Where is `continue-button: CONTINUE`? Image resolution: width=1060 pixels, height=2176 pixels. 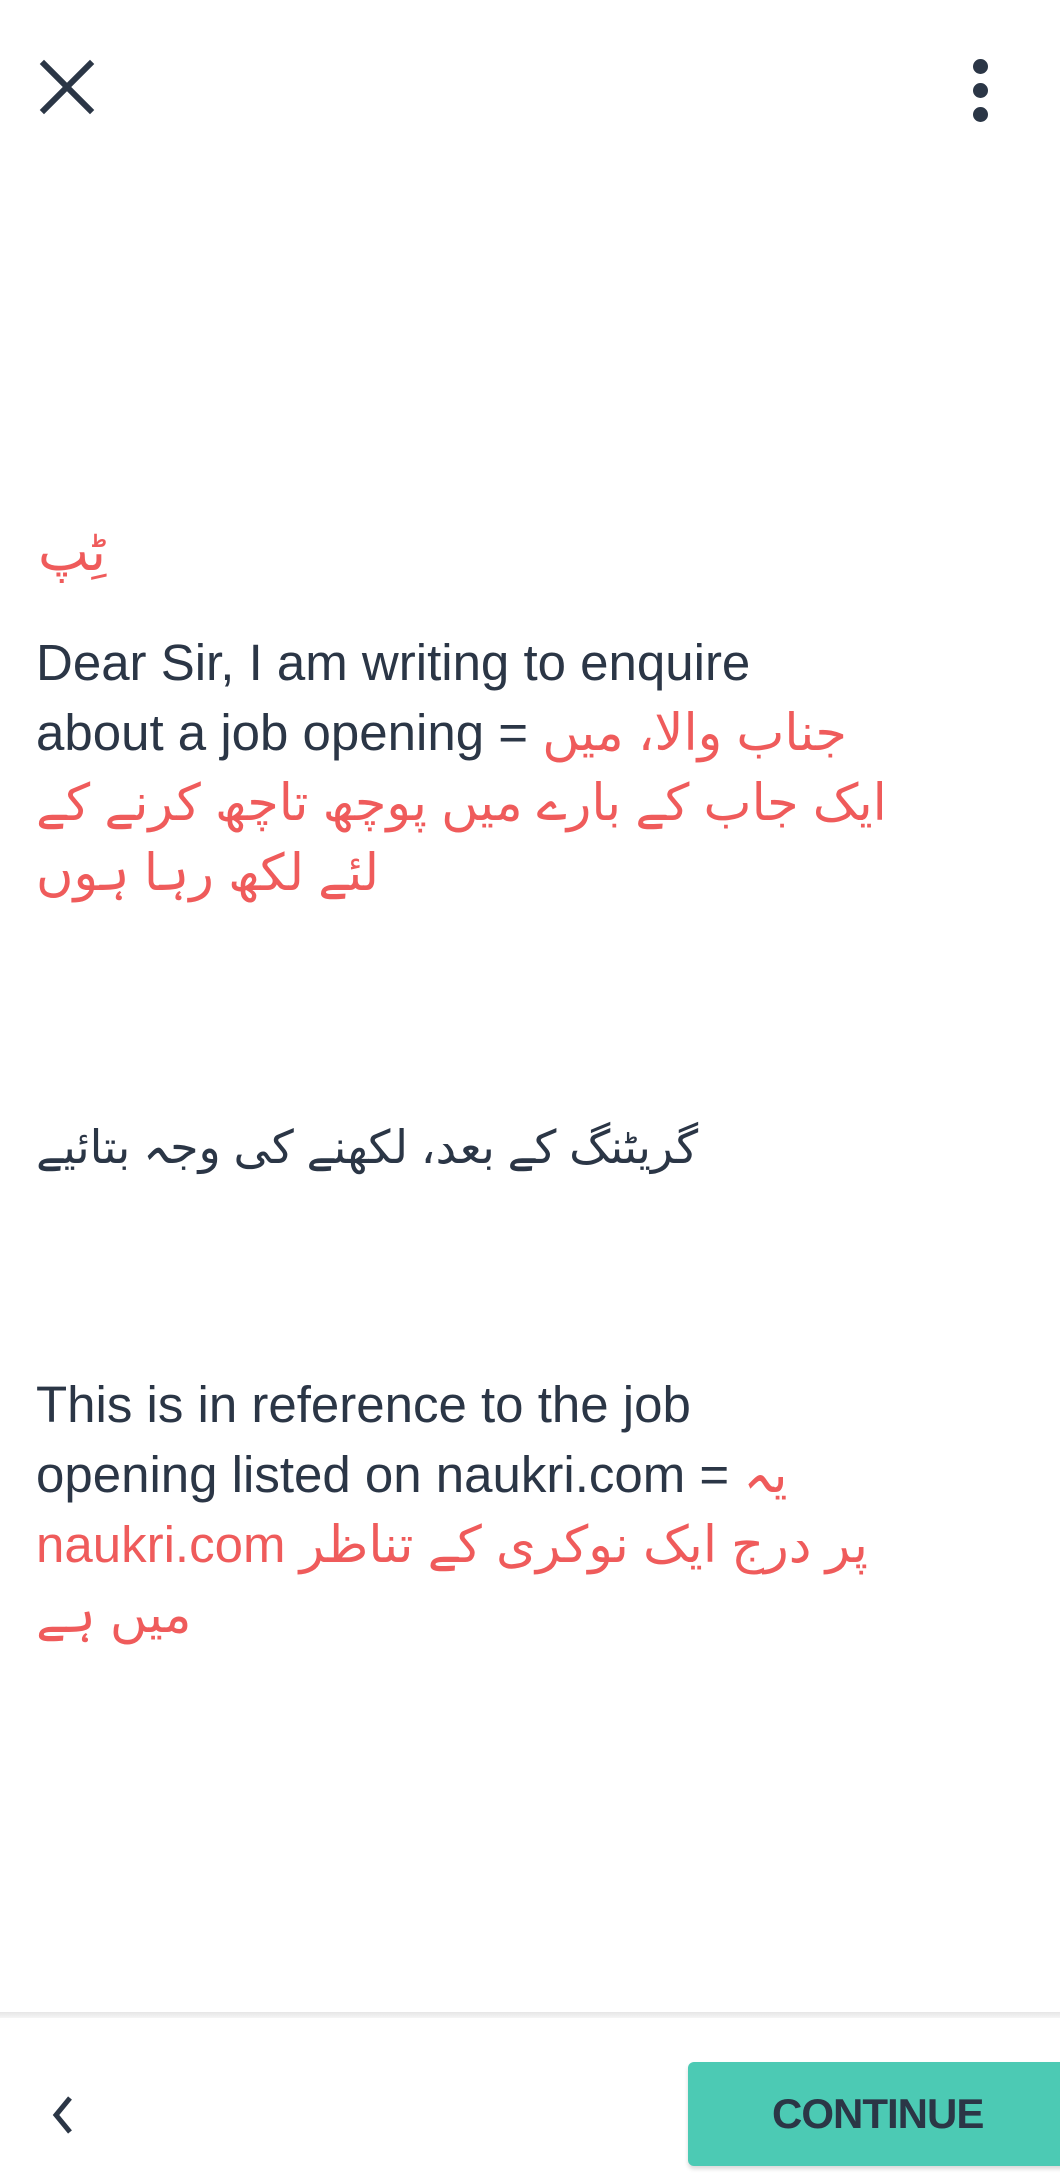 continue-button: CONTINUE is located at coordinates (874, 2114).